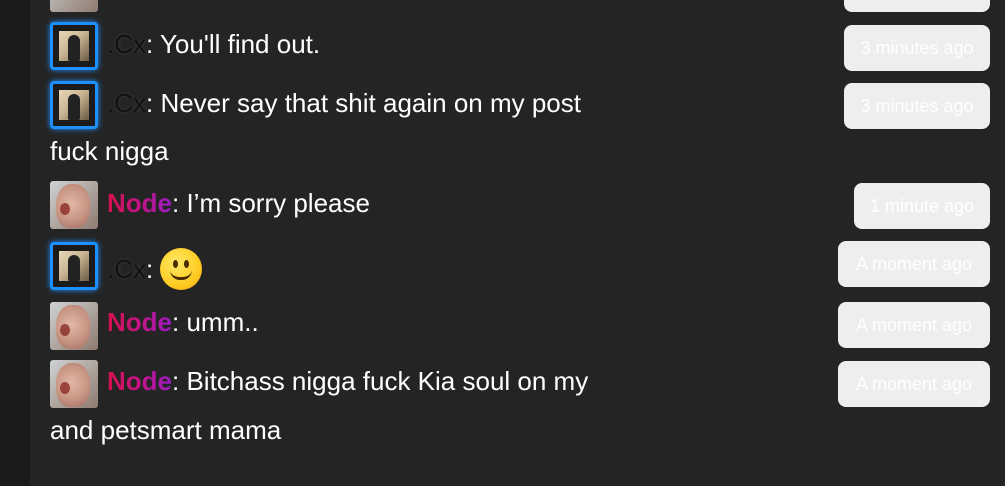 This screenshot has width=1005, height=486. I want to click on message-text: Node: Bitchass nigga fuck Kia soul on my, so click(347, 381).